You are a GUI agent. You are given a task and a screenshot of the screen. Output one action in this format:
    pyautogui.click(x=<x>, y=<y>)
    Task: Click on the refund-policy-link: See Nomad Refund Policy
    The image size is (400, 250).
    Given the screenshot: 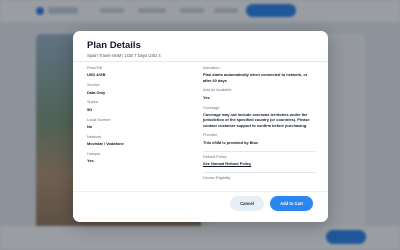 What is the action you would take?
    pyautogui.click(x=259, y=163)
    